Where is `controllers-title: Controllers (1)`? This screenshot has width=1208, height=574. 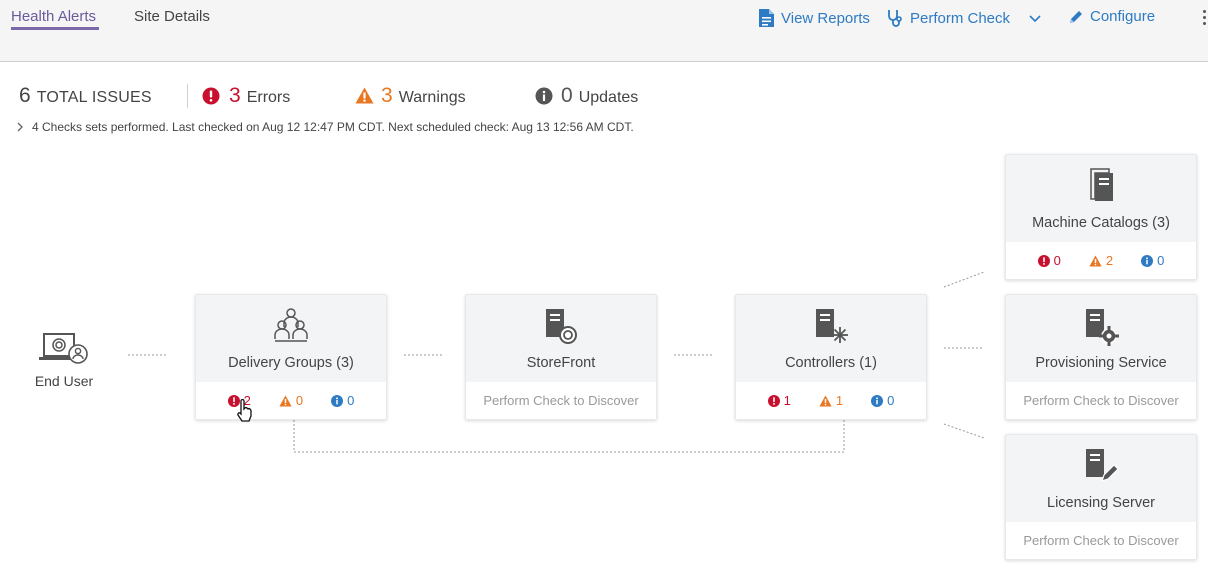
controllers-title: Controllers (1) is located at coordinates (831, 363).